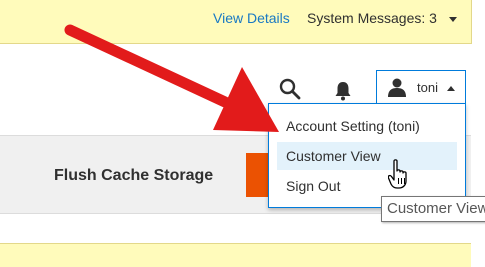 The image size is (485, 267). I want to click on hand-cursor-icon, so click(397, 174).